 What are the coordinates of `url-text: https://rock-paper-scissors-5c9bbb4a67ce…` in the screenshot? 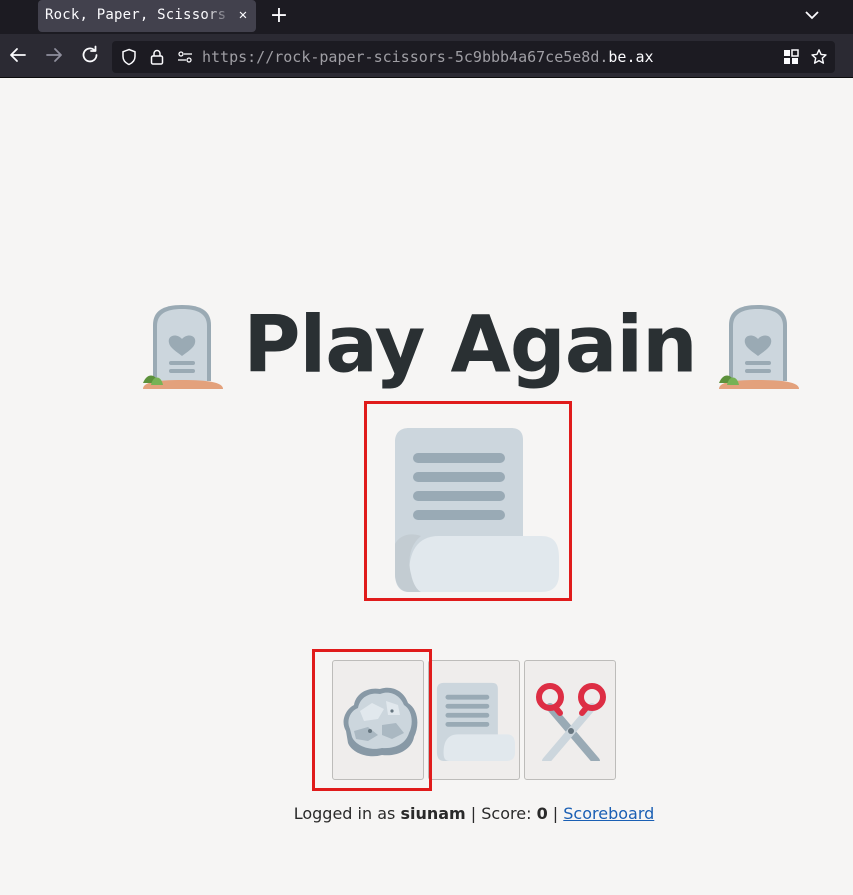 It's located at (428, 57).